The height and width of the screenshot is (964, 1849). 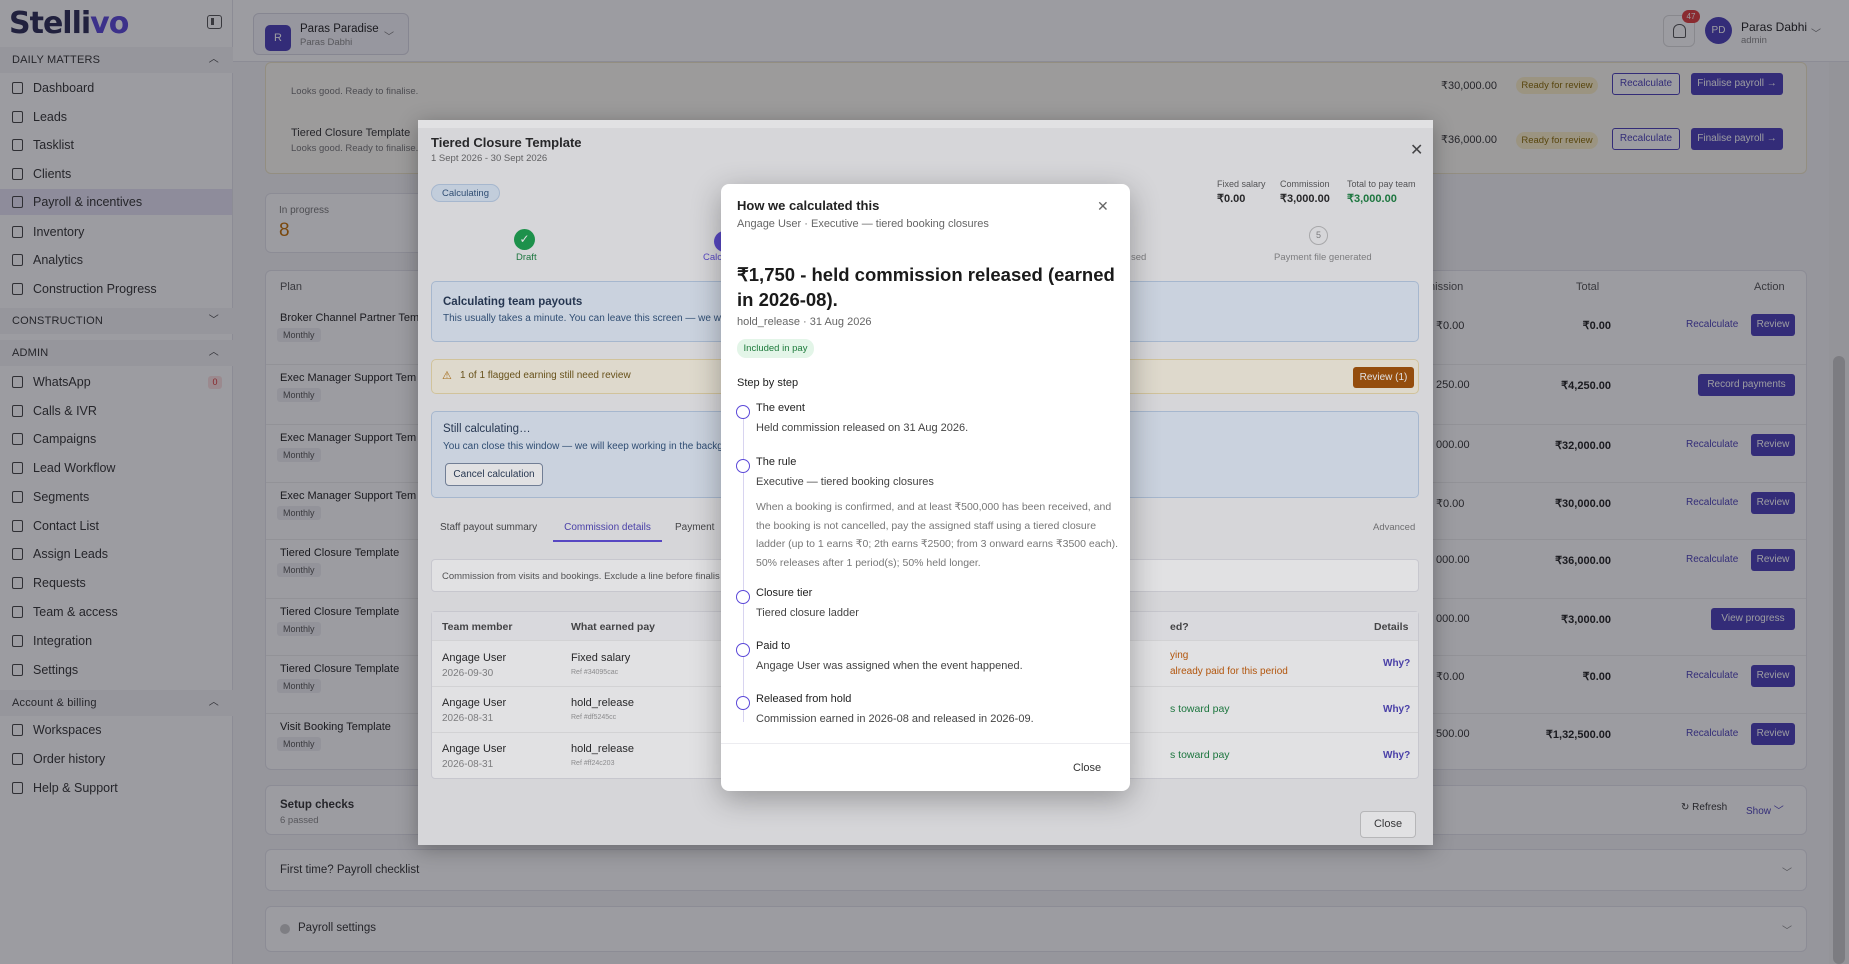 What do you see at coordinates (804, 699) in the screenshot?
I see `step-title: Released from hold` at bounding box center [804, 699].